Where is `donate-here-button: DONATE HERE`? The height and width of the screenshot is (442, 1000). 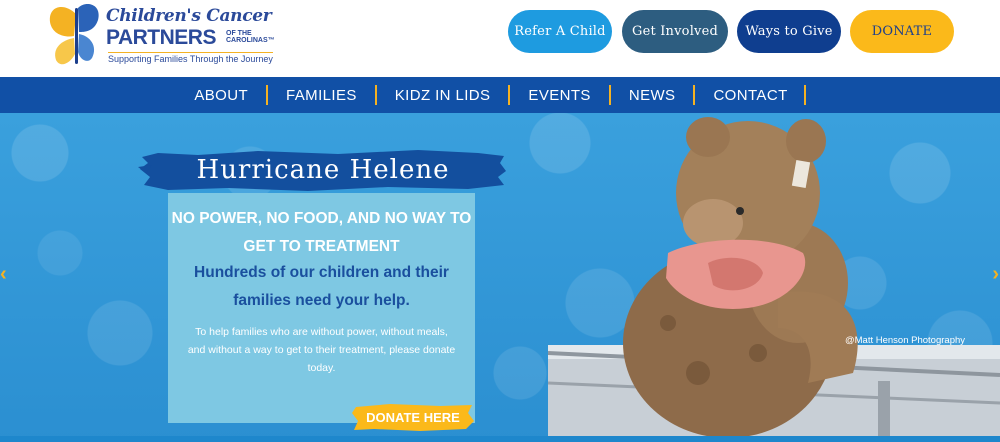 donate-here-button: DONATE HERE is located at coordinates (413, 417).